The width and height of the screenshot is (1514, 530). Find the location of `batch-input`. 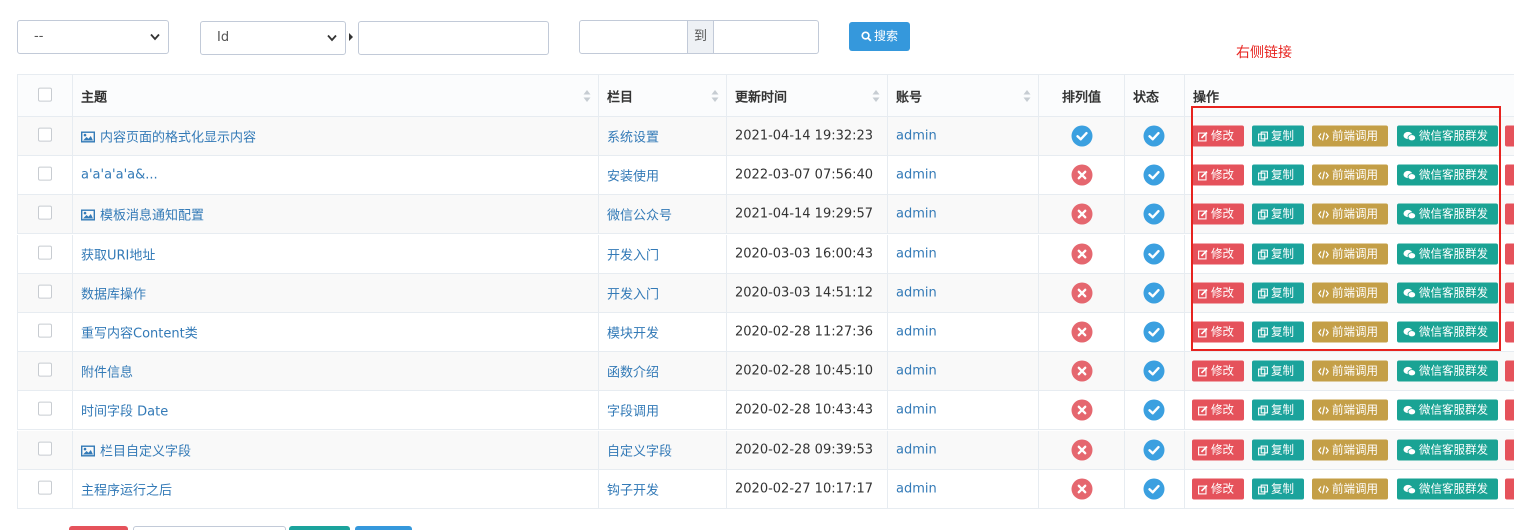

batch-input is located at coordinates (209, 528).